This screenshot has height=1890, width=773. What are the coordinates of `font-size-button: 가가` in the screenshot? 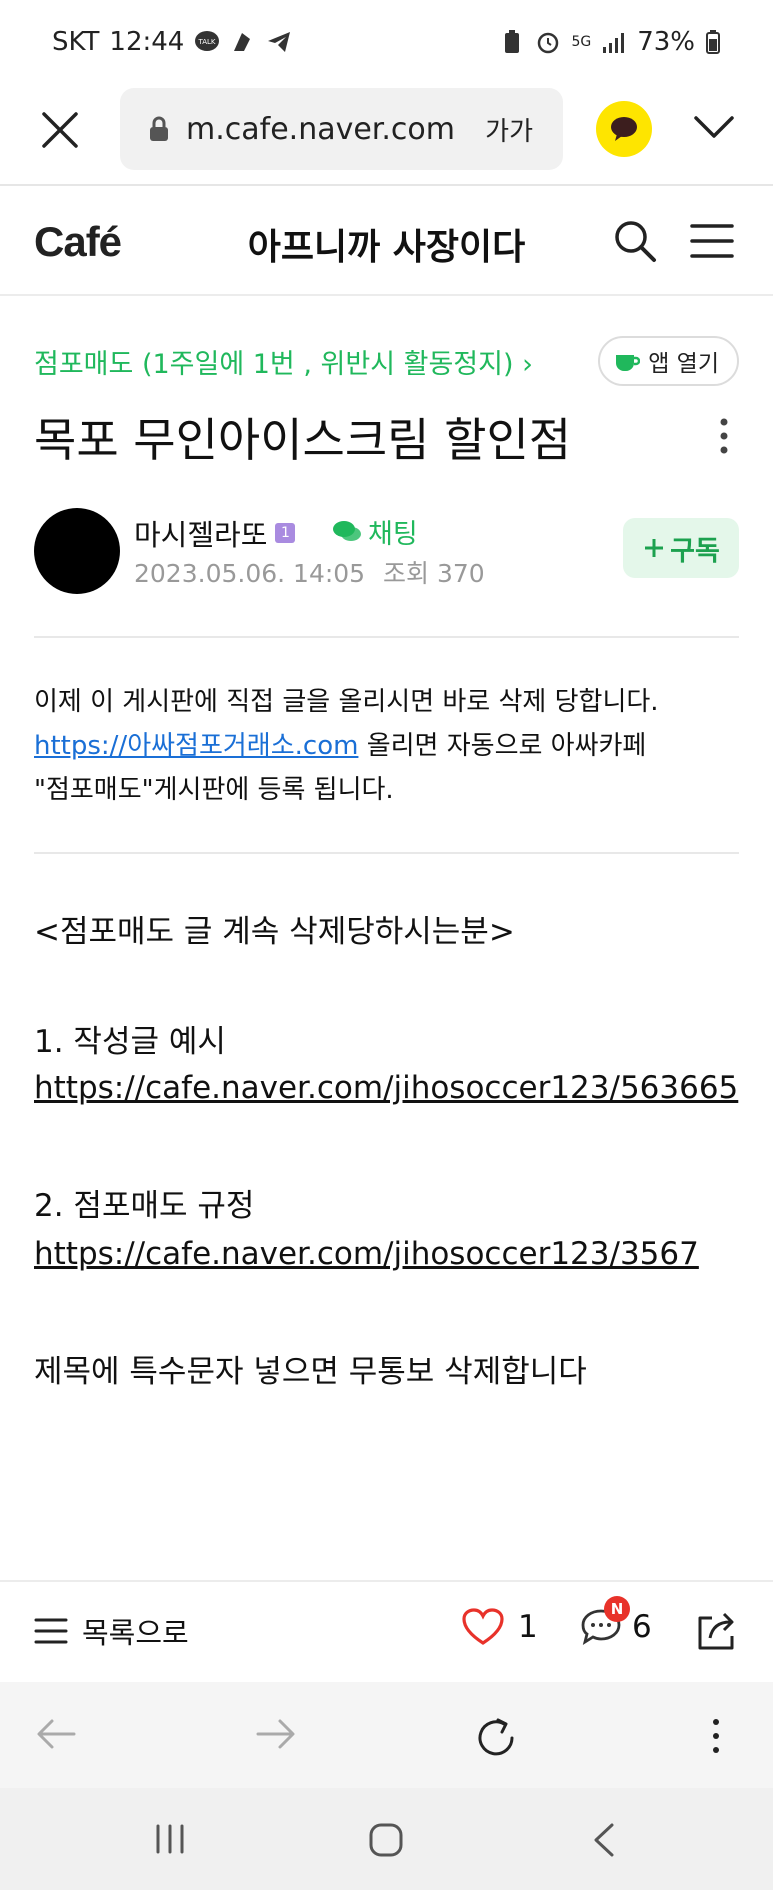 It's located at (509, 129).